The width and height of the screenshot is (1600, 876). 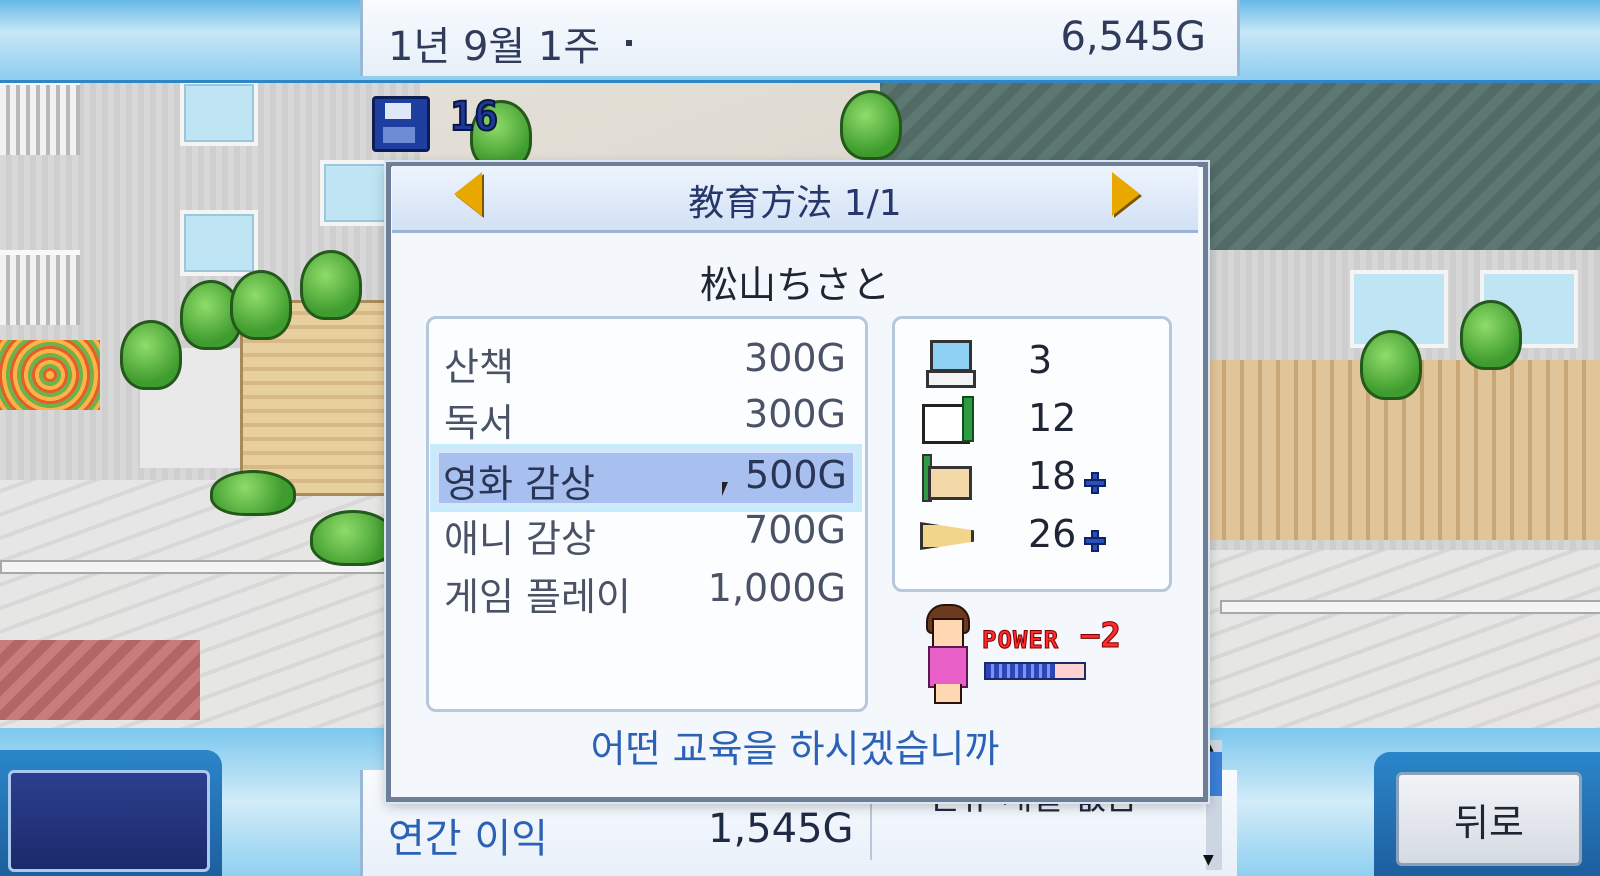 What do you see at coordinates (50, 375) in the screenshot?
I see `flower-bed` at bounding box center [50, 375].